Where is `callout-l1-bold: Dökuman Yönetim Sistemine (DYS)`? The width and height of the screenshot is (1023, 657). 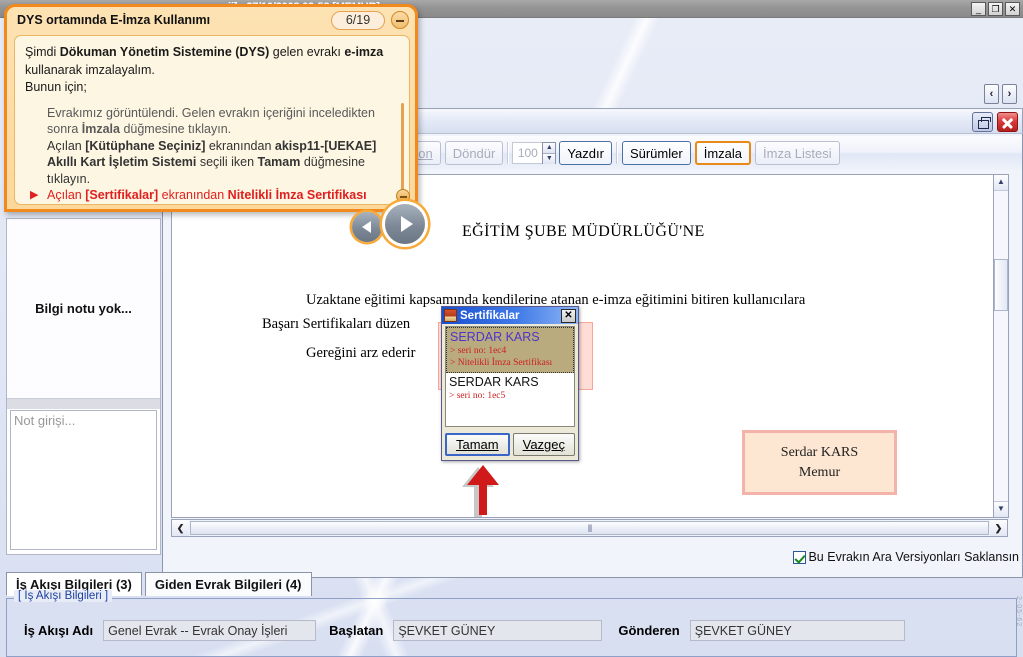
callout-l1-bold: Dökuman Yönetim Sistemine (DYS) is located at coordinates (164, 52).